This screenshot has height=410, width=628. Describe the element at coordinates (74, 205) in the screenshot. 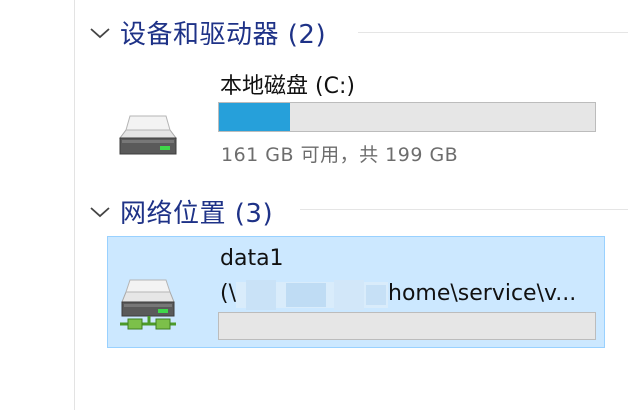

I see `pane-edge` at that location.